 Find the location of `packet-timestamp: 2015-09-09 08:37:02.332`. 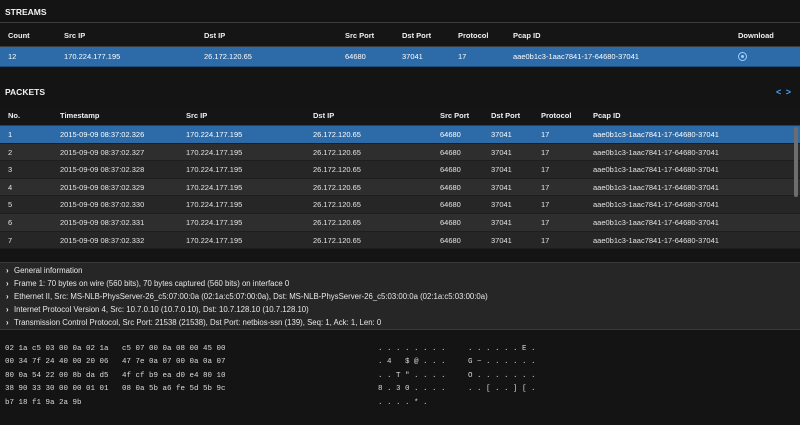

packet-timestamp: 2015-09-09 08:37:02.332 is located at coordinates (102, 240).